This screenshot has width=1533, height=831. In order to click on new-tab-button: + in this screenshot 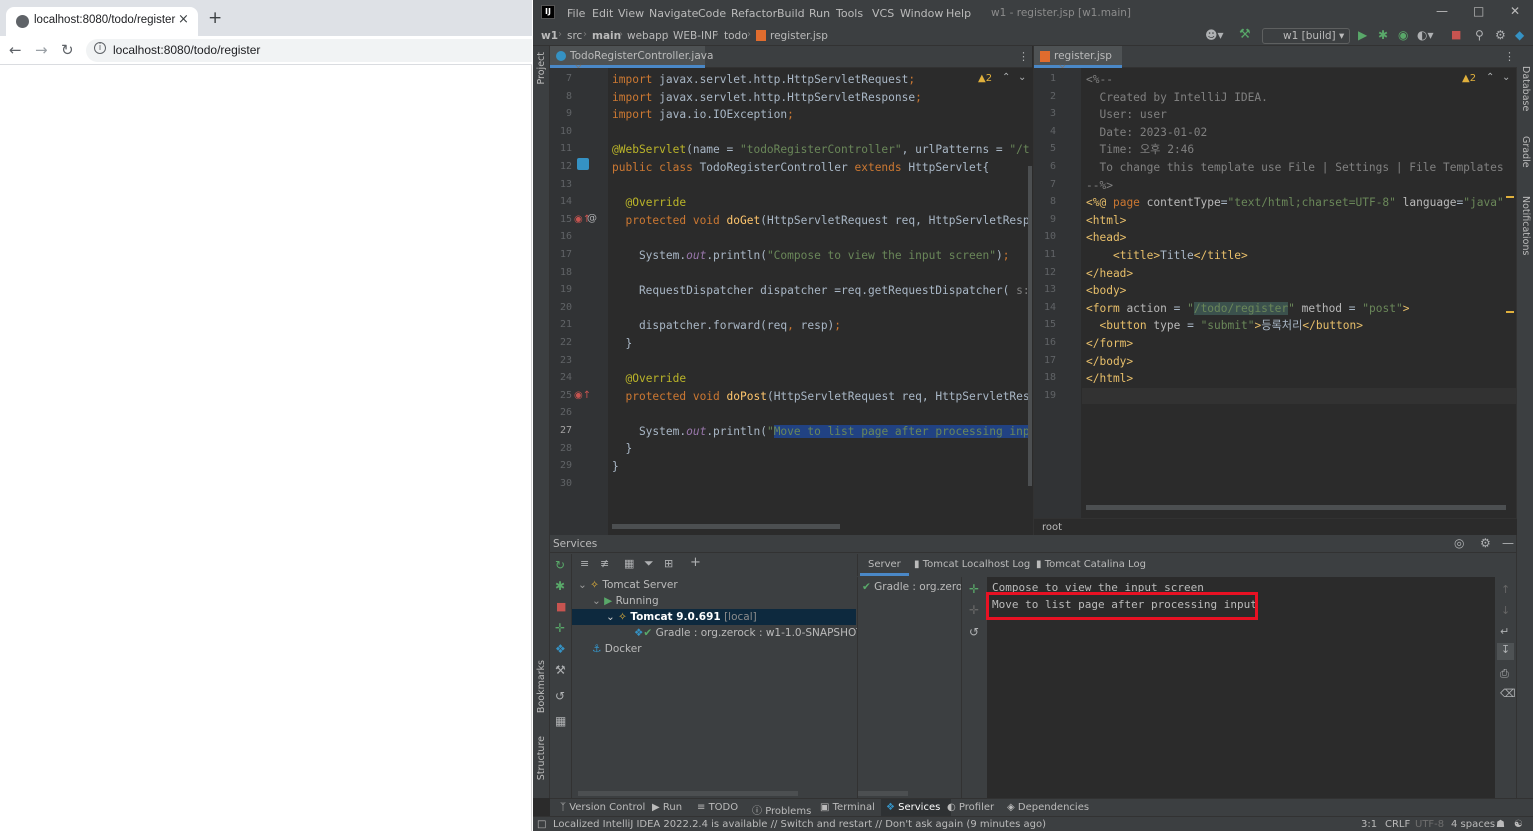, I will do `click(215, 18)`.